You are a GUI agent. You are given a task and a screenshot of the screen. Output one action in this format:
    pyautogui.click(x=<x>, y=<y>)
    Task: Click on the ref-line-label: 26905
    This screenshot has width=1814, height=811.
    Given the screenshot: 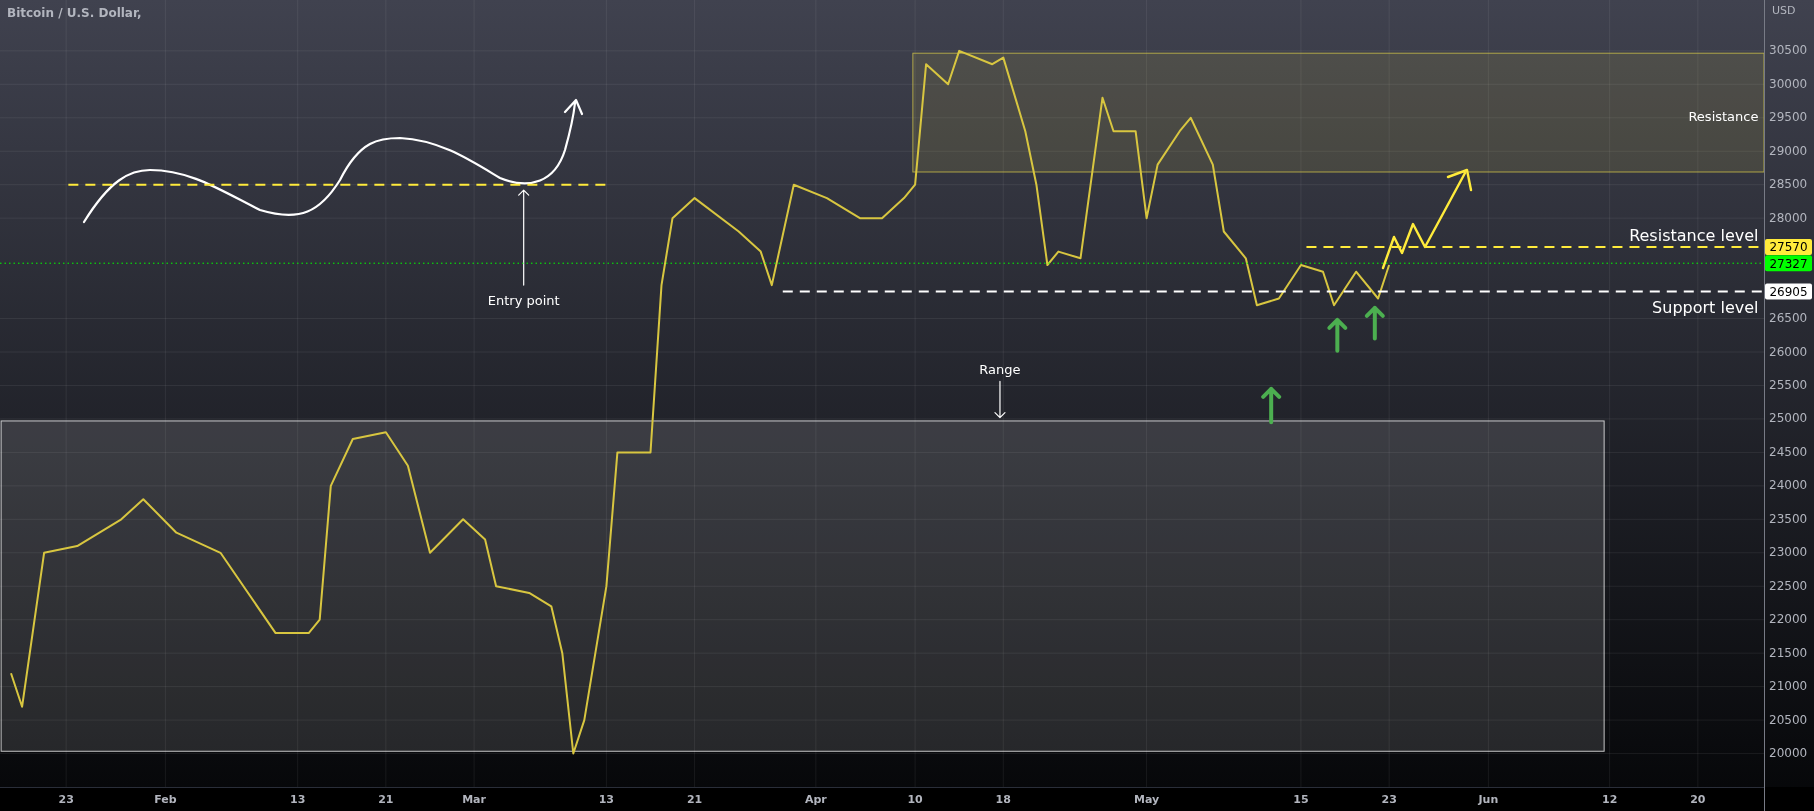 What is the action you would take?
    pyautogui.click(x=1788, y=291)
    